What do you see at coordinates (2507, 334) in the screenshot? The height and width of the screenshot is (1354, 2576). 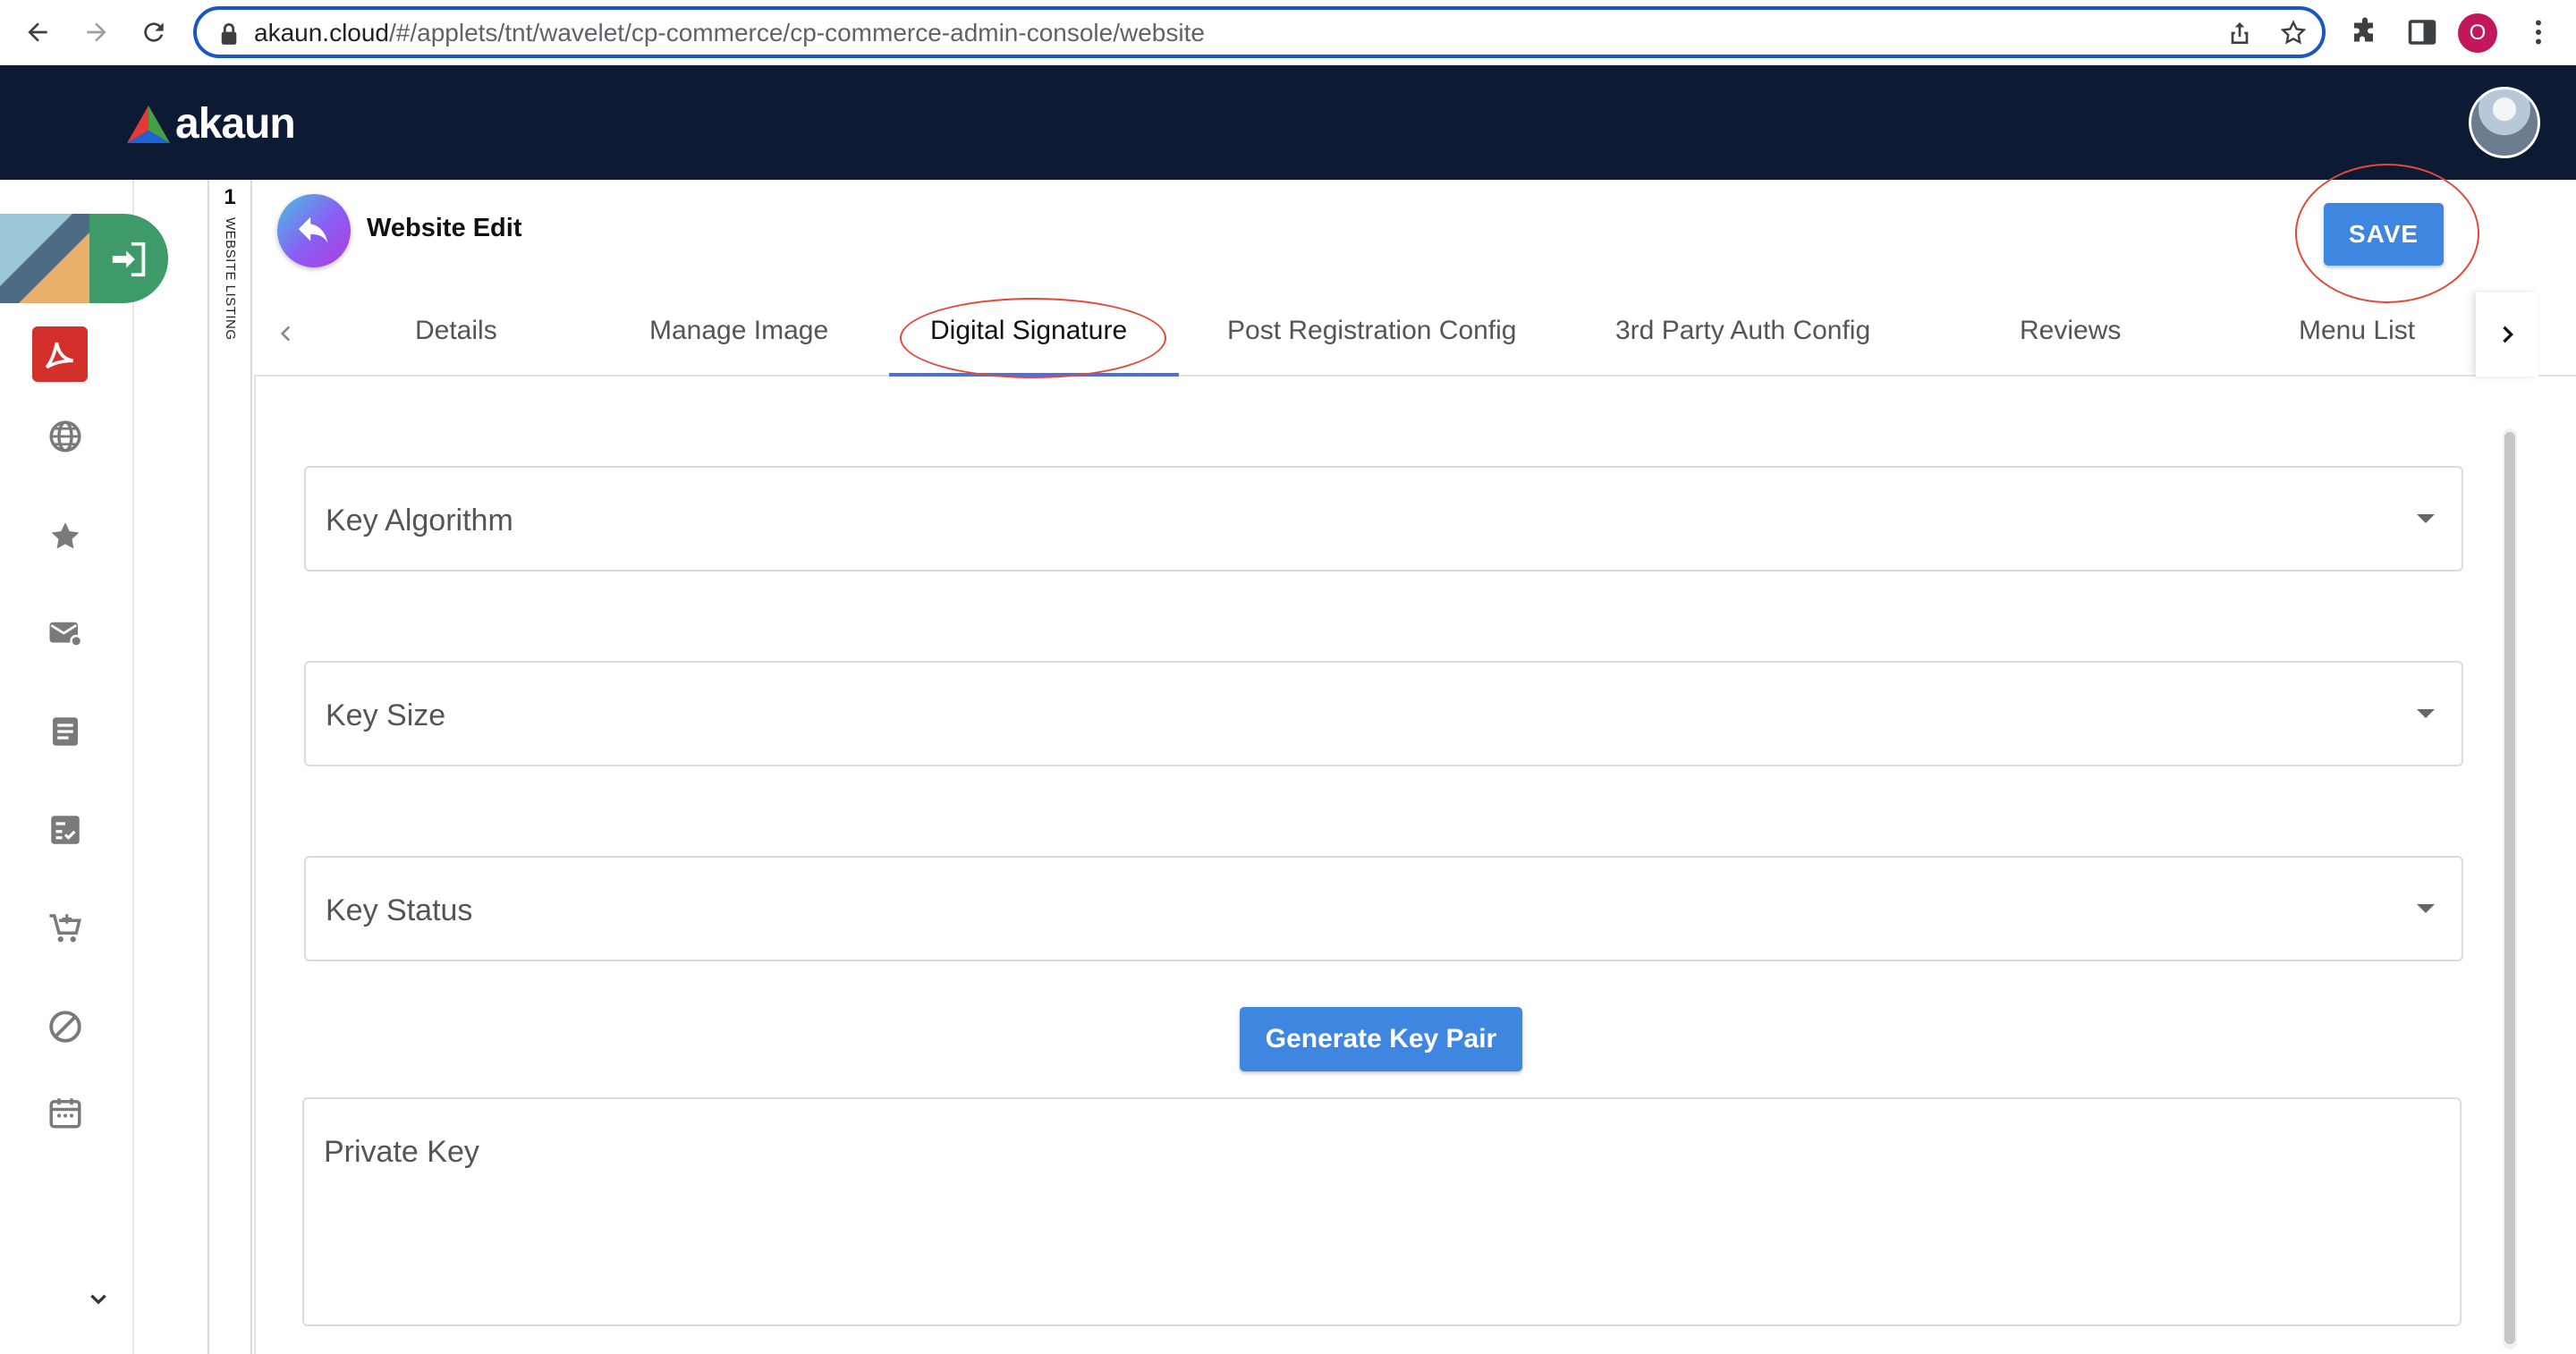 I see `tab-scroll-right-icon` at bounding box center [2507, 334].